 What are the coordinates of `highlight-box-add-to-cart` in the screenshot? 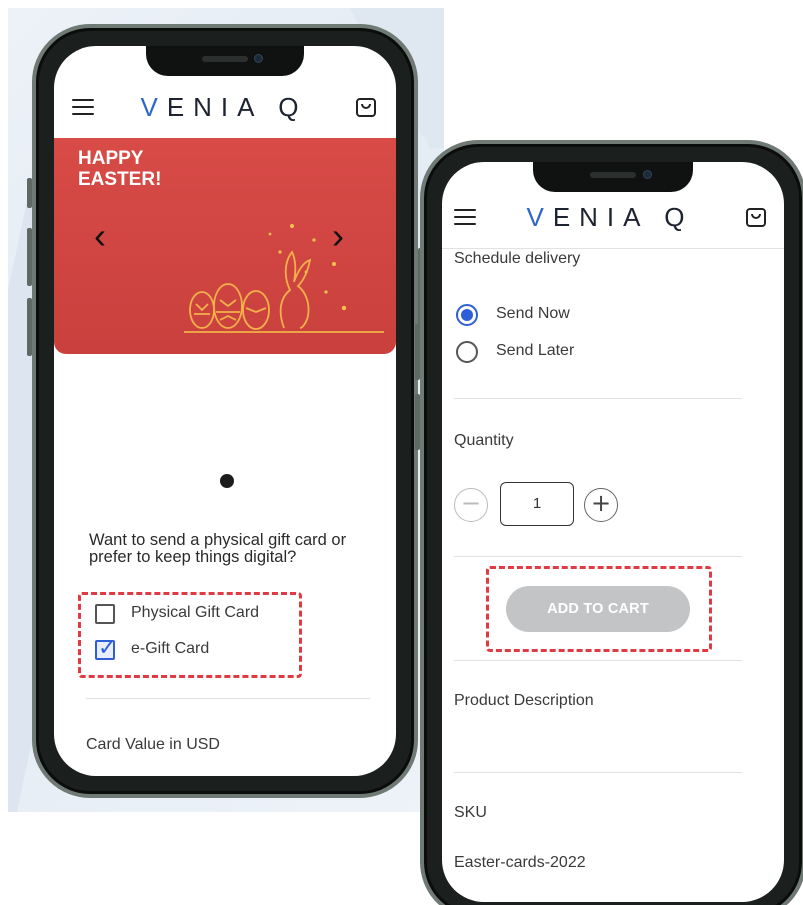 It's located at (599, 609).